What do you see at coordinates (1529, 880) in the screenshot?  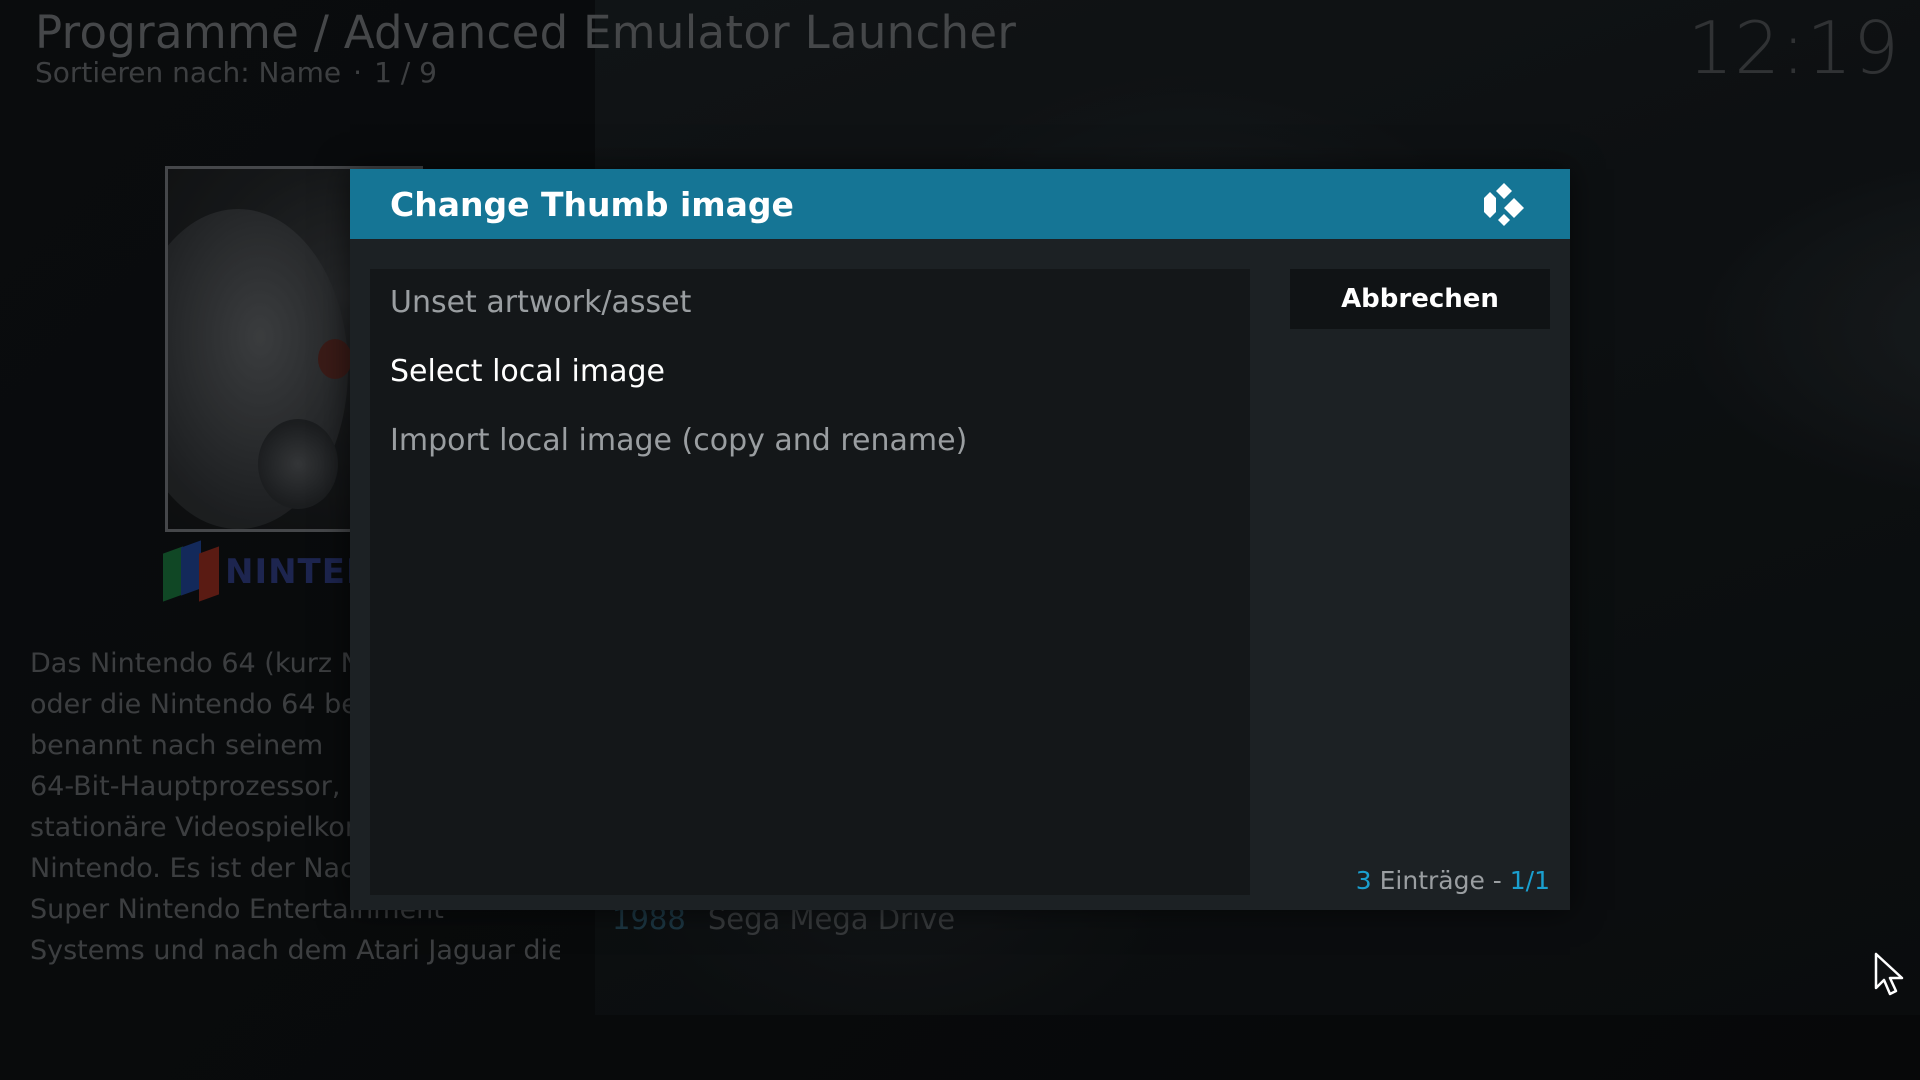 I see `entries-page: 1/1` at bounding box center [1529, 880].